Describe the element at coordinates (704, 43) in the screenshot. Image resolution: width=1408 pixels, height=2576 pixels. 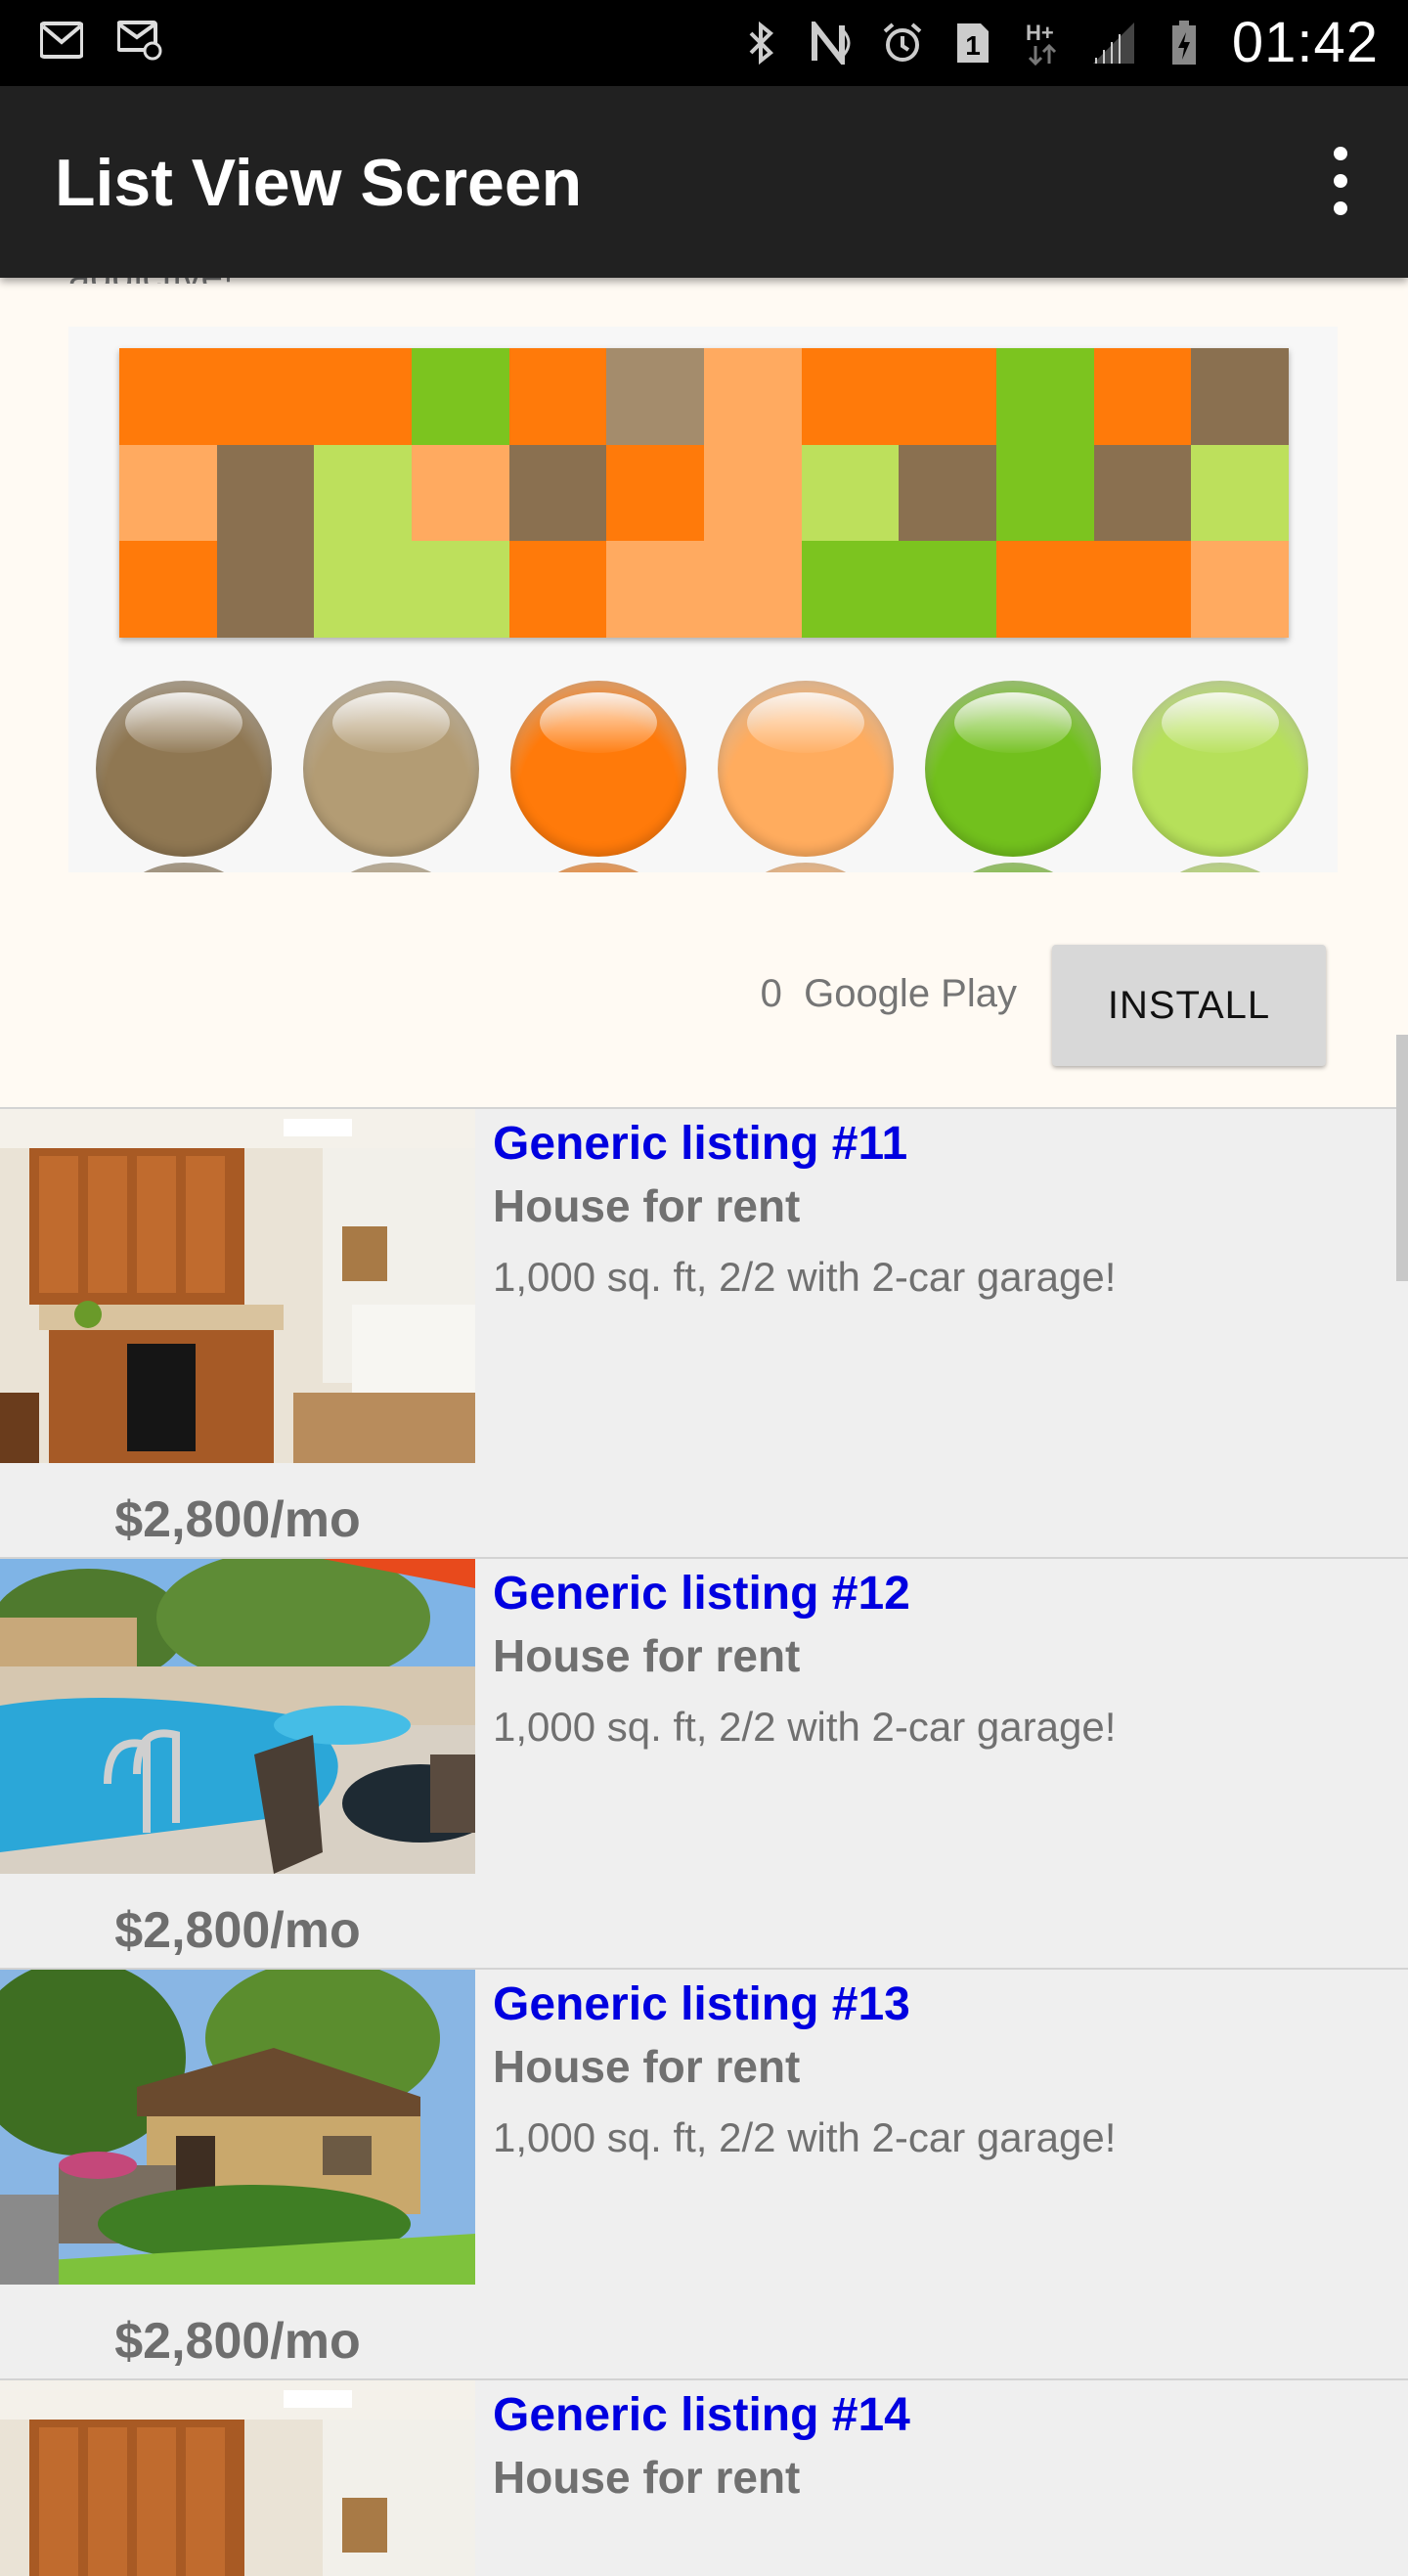
I see `status-bar: 1 H+ 01:42` at that location.